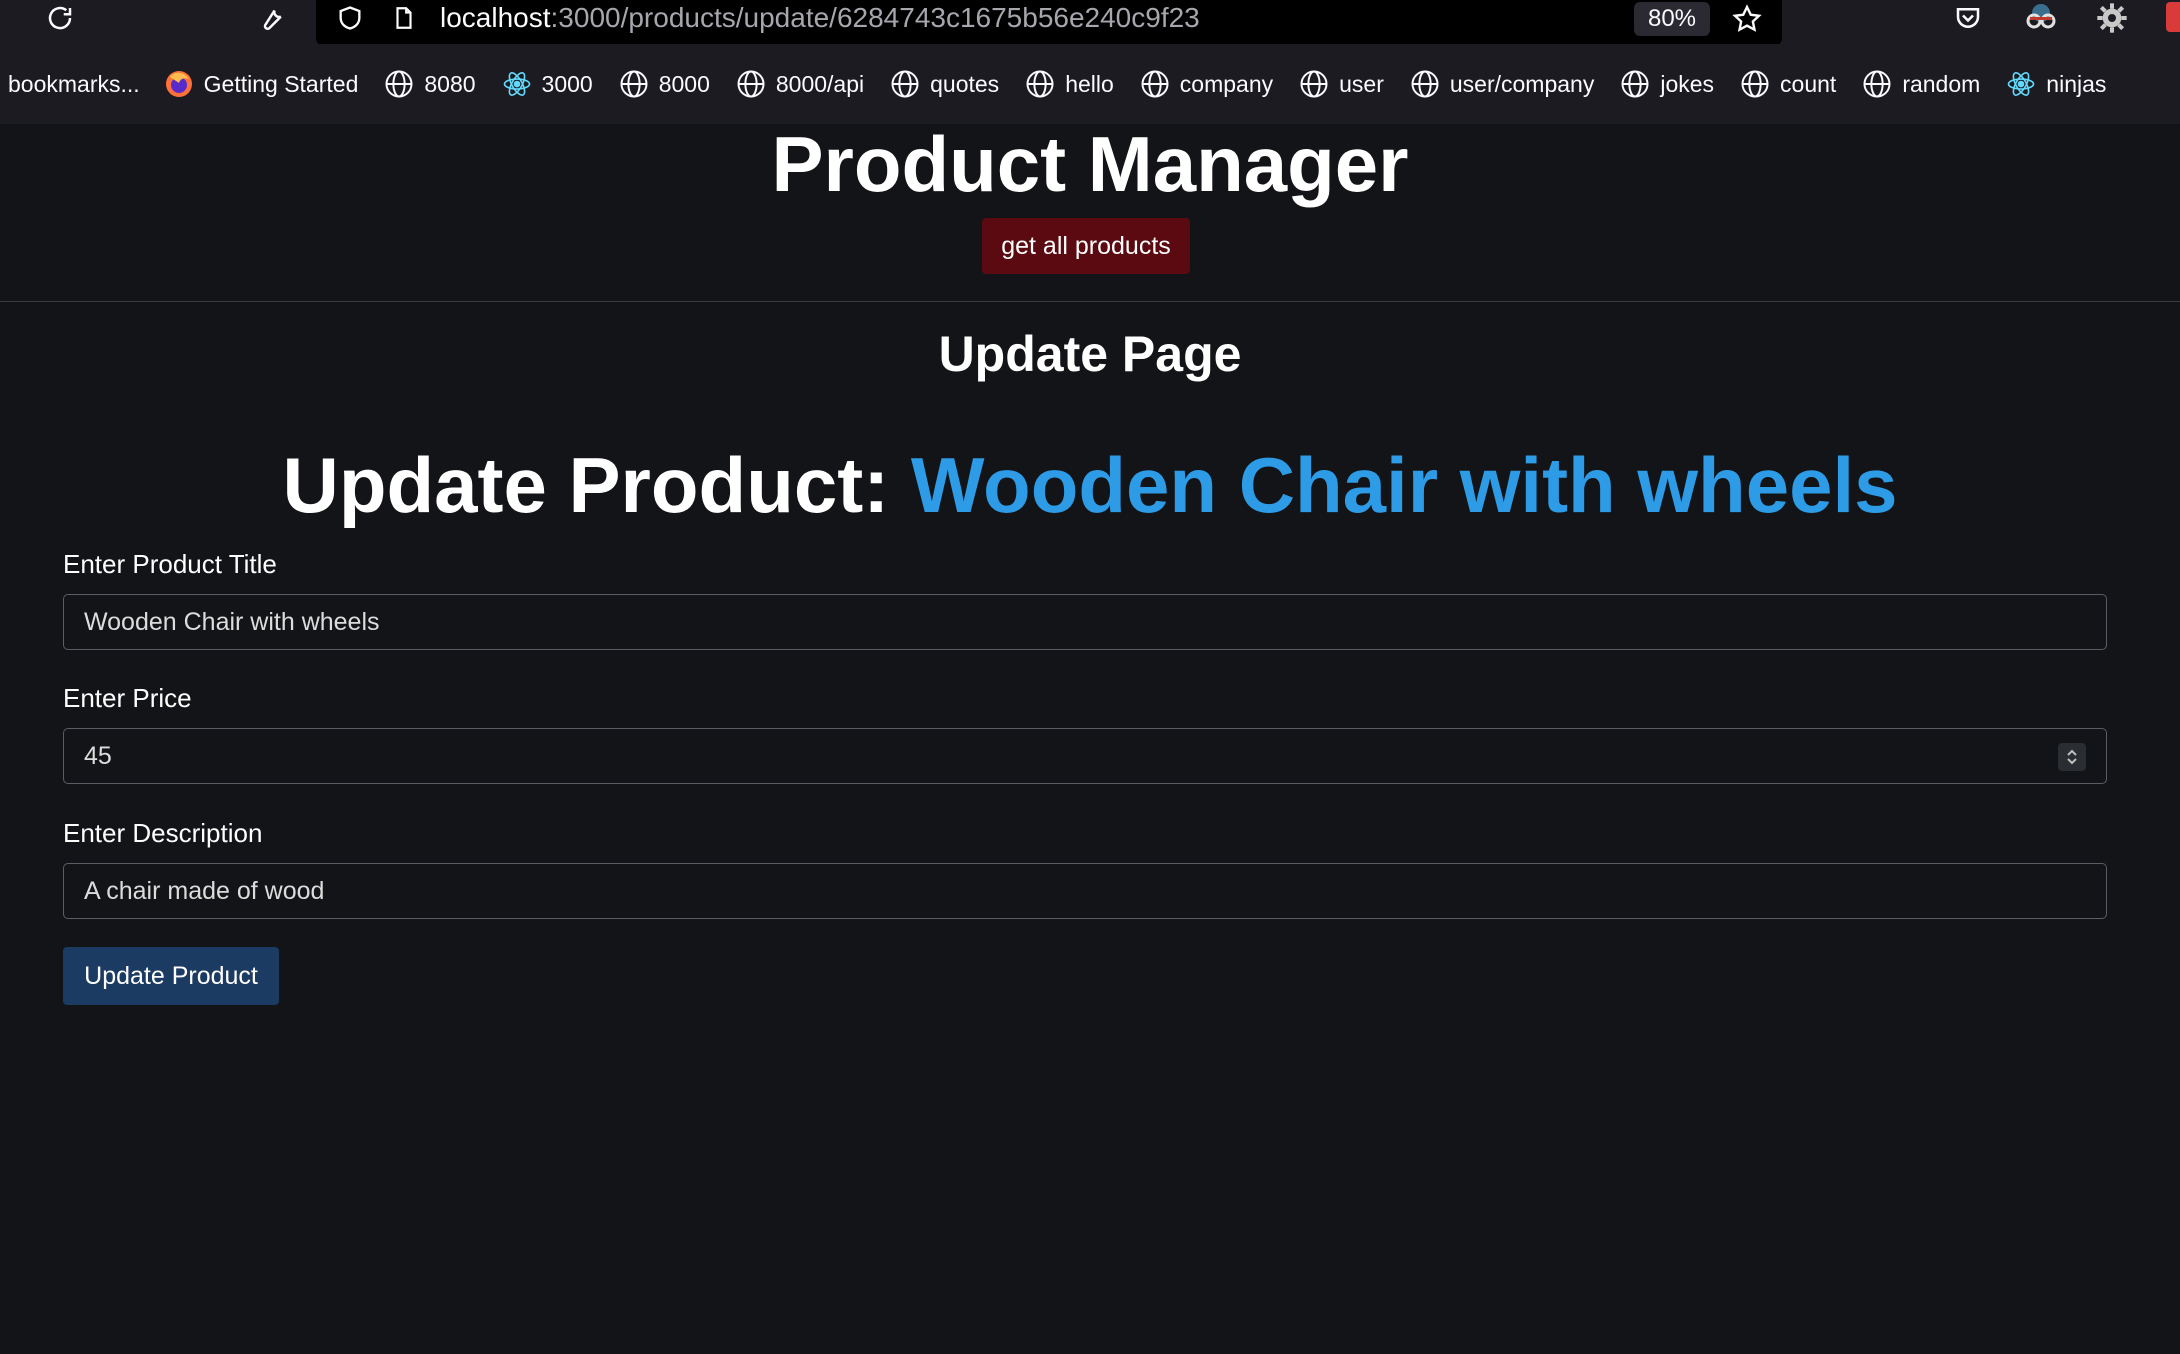 The image size is (2180, 1354). What do you see at coordinates (350, 18) in the screenshot?
I see `shield-icon` at bounding box center [350, 18].